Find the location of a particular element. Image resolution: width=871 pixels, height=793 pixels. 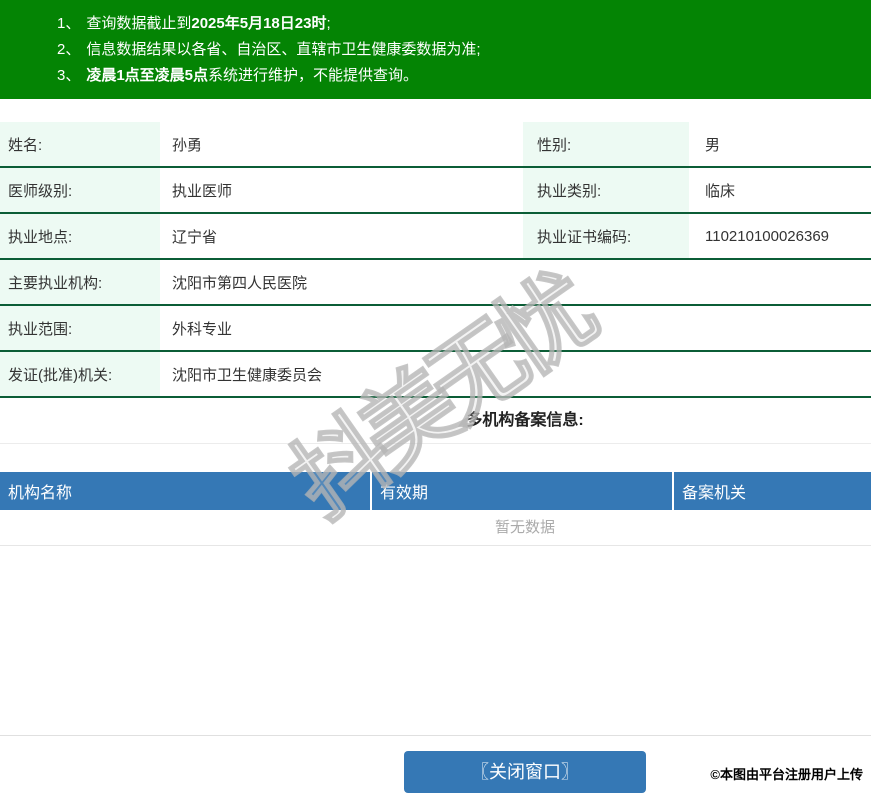

table-row: 主要执业机构: 沈阳市第四人民医院 is located at coordinates (435, 283).